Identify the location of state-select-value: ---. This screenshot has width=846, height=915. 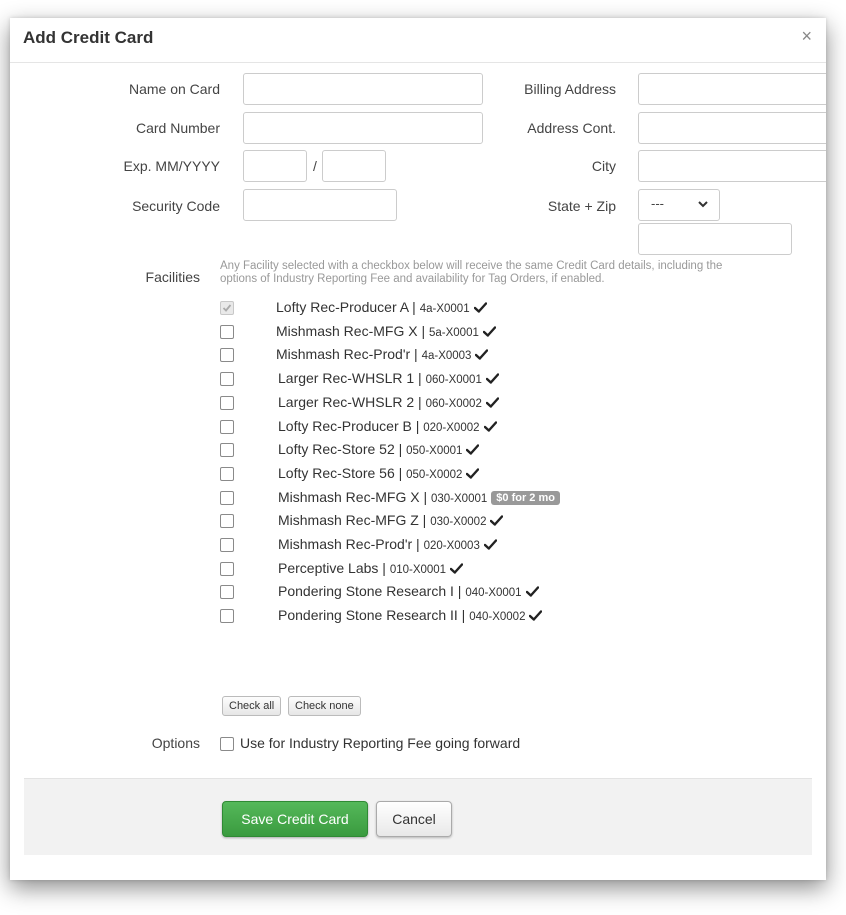
(657, 203).